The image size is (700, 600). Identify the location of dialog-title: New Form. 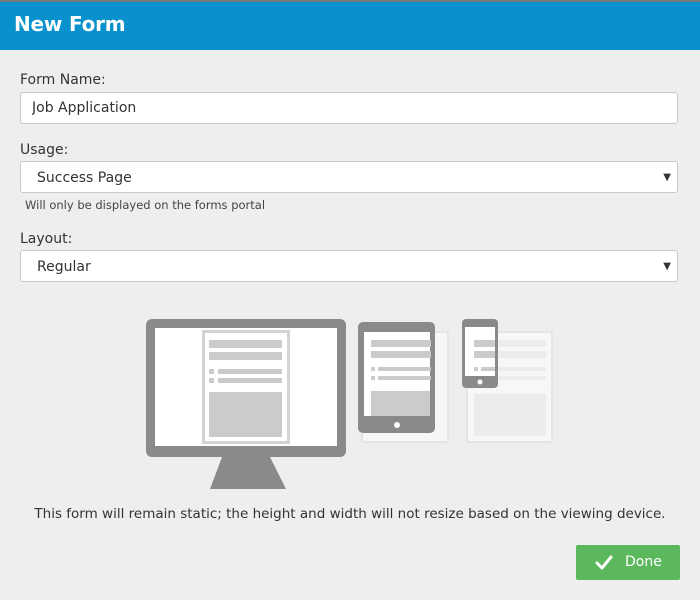
(70, 24).